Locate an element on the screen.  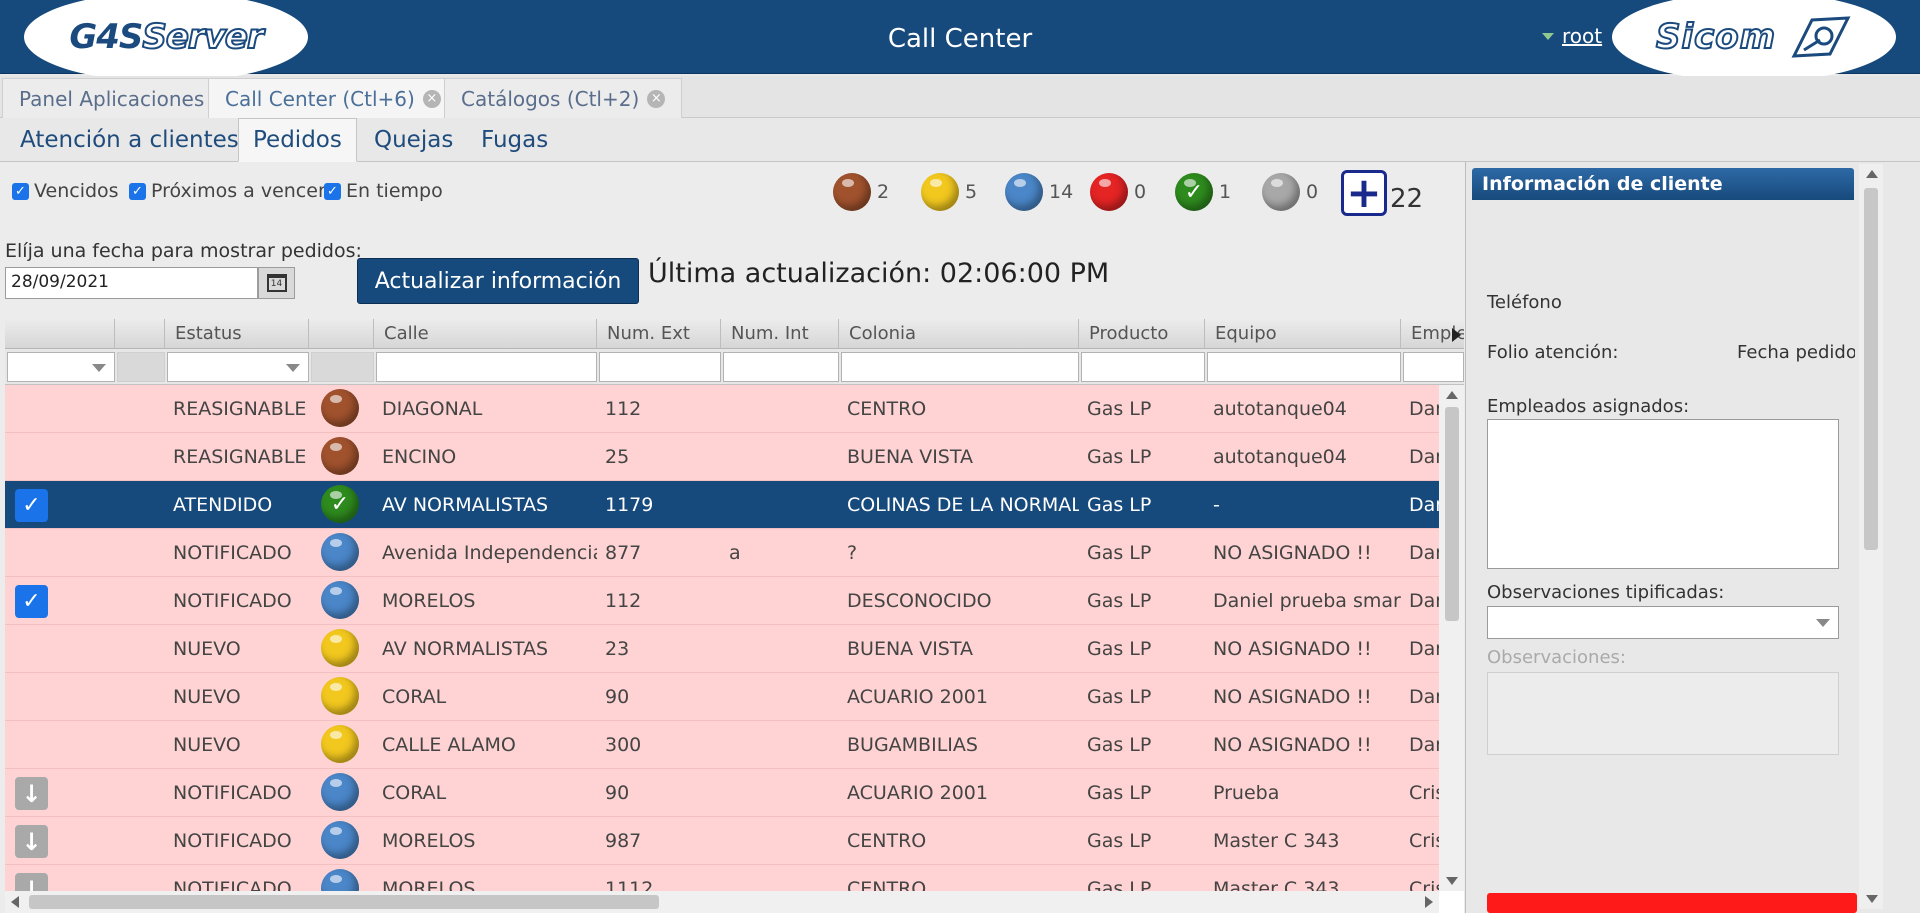
scroll-left-icon is located at coordinates (15, 902).